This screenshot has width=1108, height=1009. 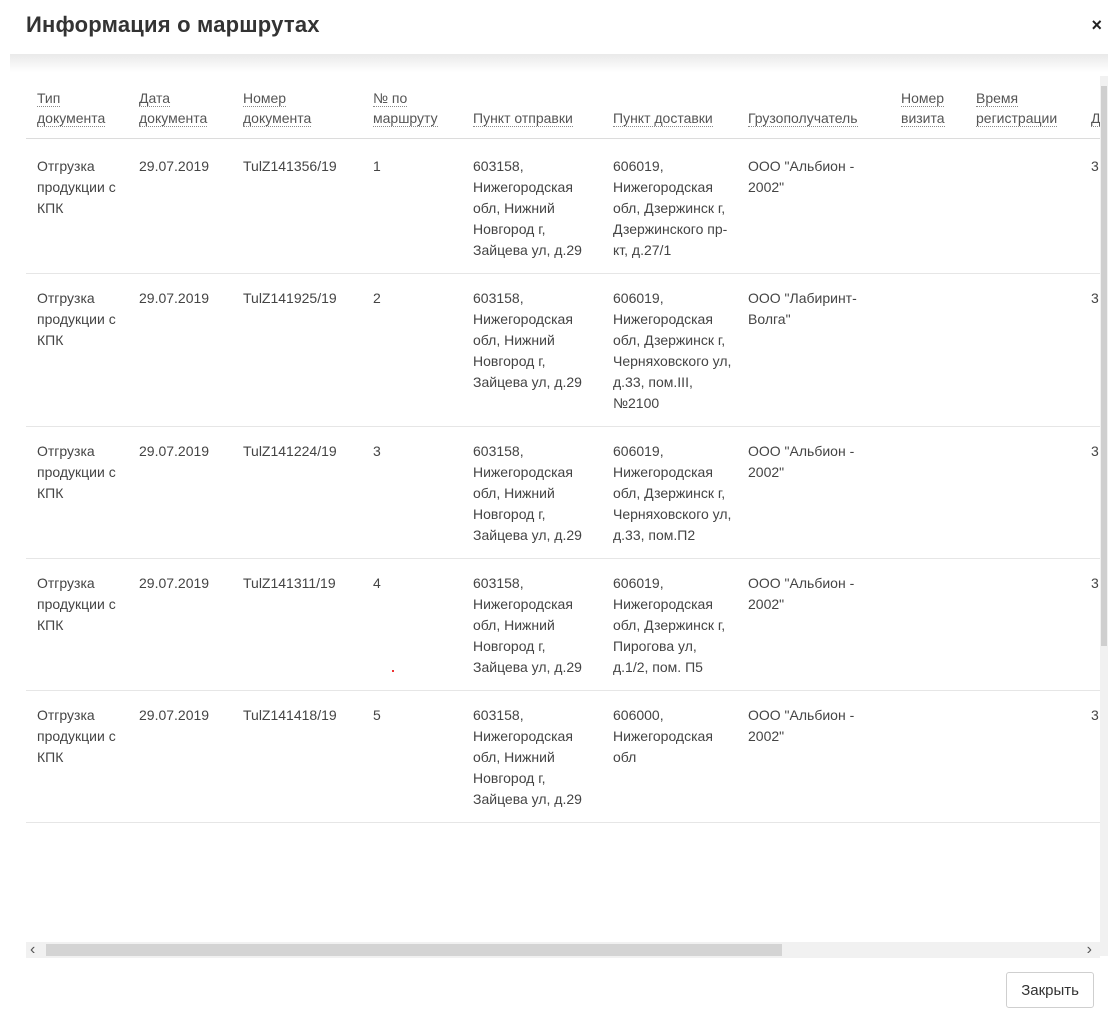 I want to click on table-cell: 1, so click(x=412, y=206).